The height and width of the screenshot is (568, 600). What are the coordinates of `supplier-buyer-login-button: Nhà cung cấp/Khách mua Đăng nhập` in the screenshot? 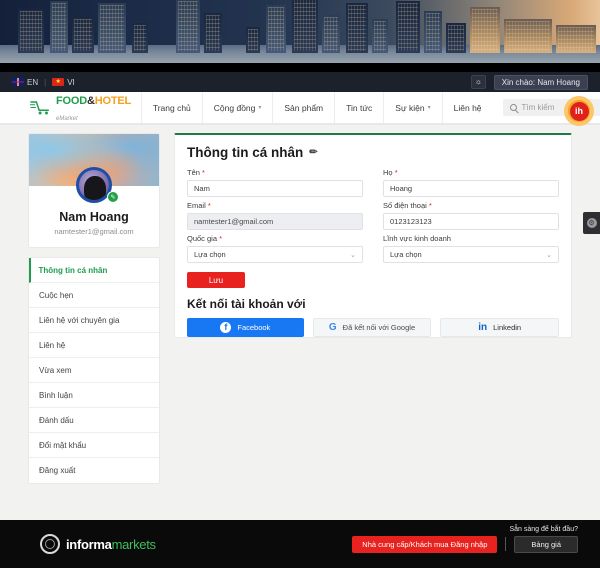 It's located at (425, 544).